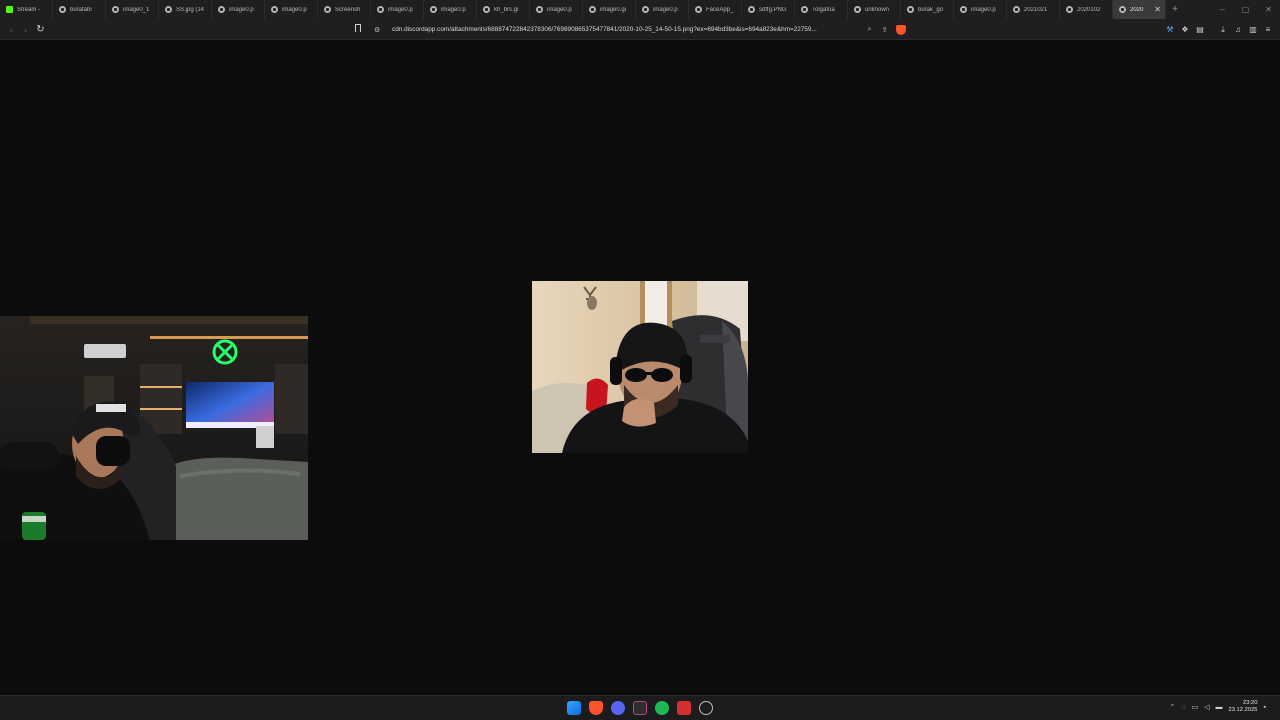 The width and height of the screenshot is (1280, 720). I want to click on clock-time: 23:20, so click(1250, 703).